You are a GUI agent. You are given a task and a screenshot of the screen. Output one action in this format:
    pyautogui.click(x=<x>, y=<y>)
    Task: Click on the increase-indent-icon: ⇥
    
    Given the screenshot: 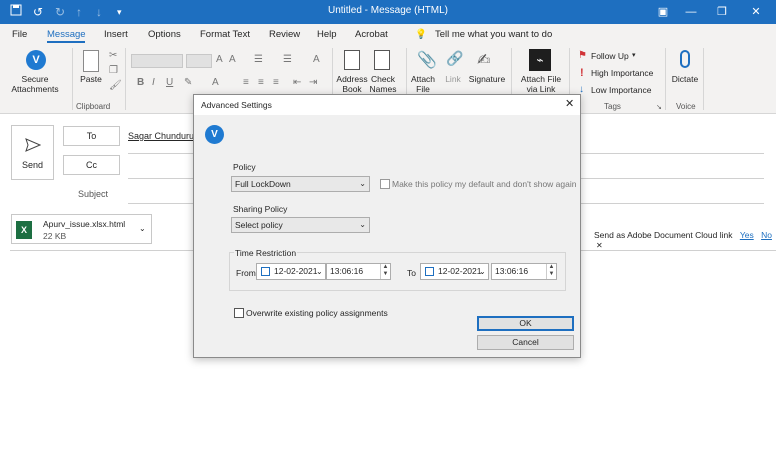 What is the action you would take?
    pyautogui.click(x=313, y=82)
    